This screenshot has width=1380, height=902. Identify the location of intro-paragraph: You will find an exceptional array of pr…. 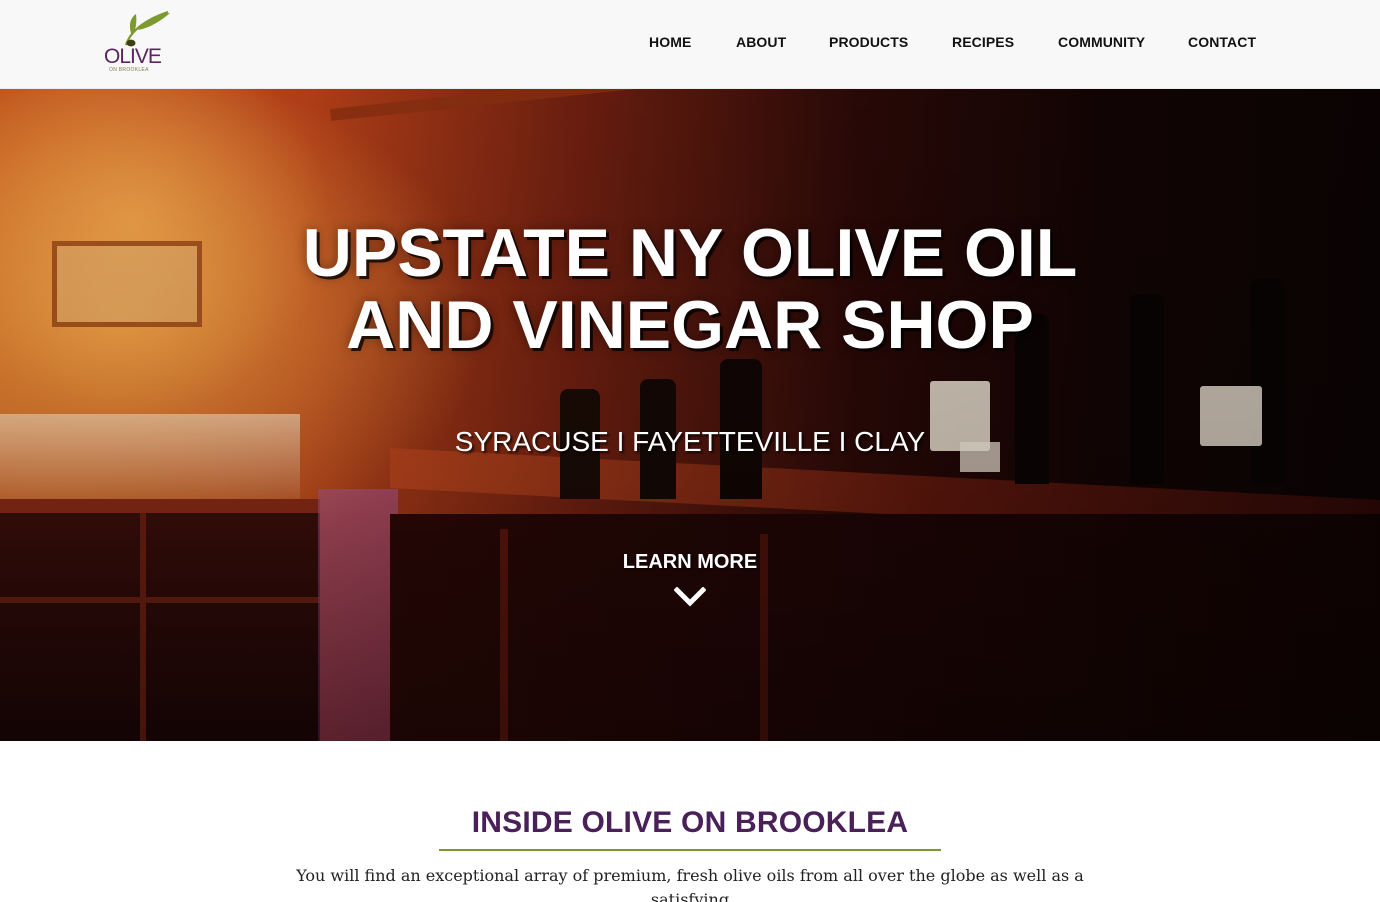
(690, 884).